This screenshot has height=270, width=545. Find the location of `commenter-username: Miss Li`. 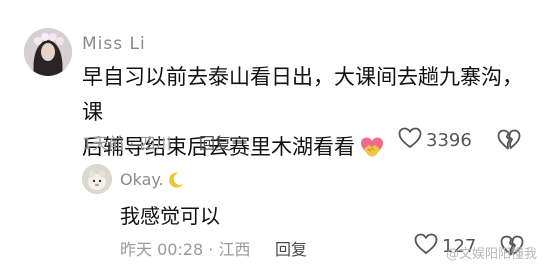

commenter-username: Miss Li is located at coordinates (114, 44).